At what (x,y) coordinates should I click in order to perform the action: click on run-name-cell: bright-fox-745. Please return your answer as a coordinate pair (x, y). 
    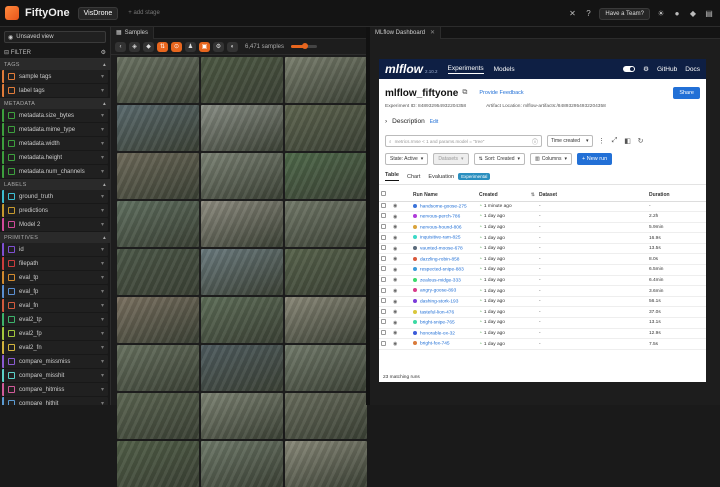
    Looking at the image, I should click on (444, 344).